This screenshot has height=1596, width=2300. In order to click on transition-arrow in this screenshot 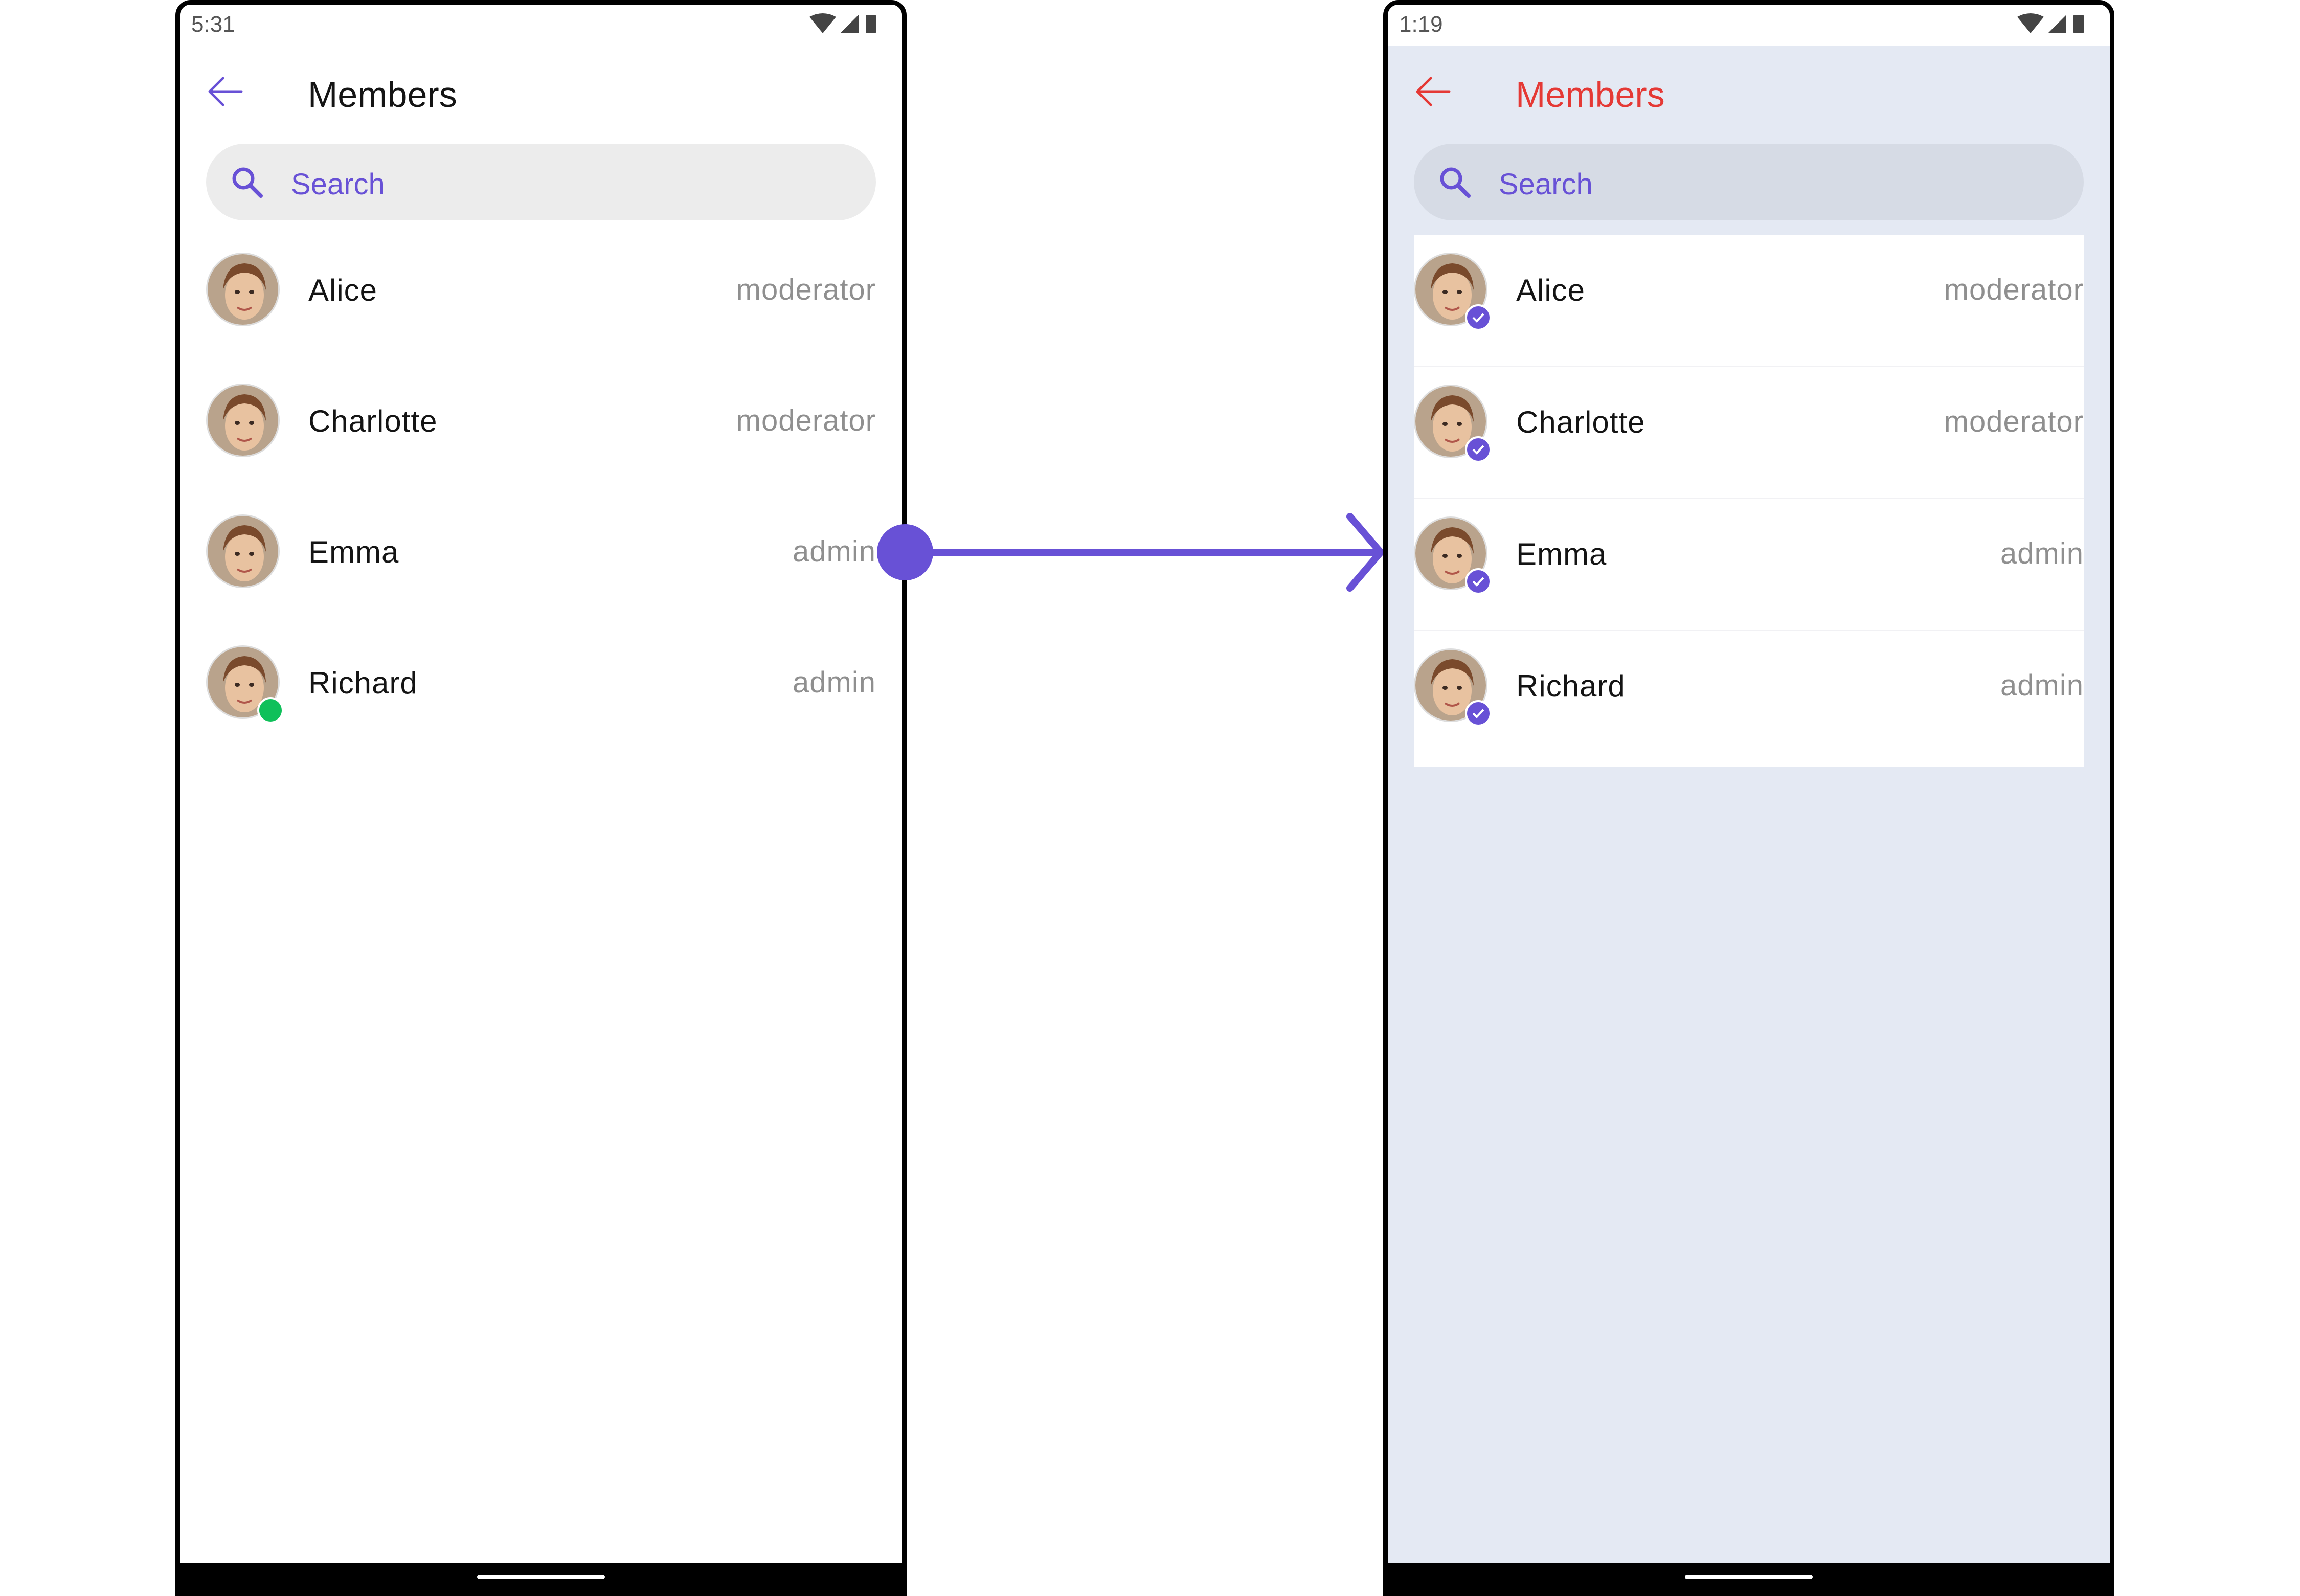, I will do `click(1130, 553)`.